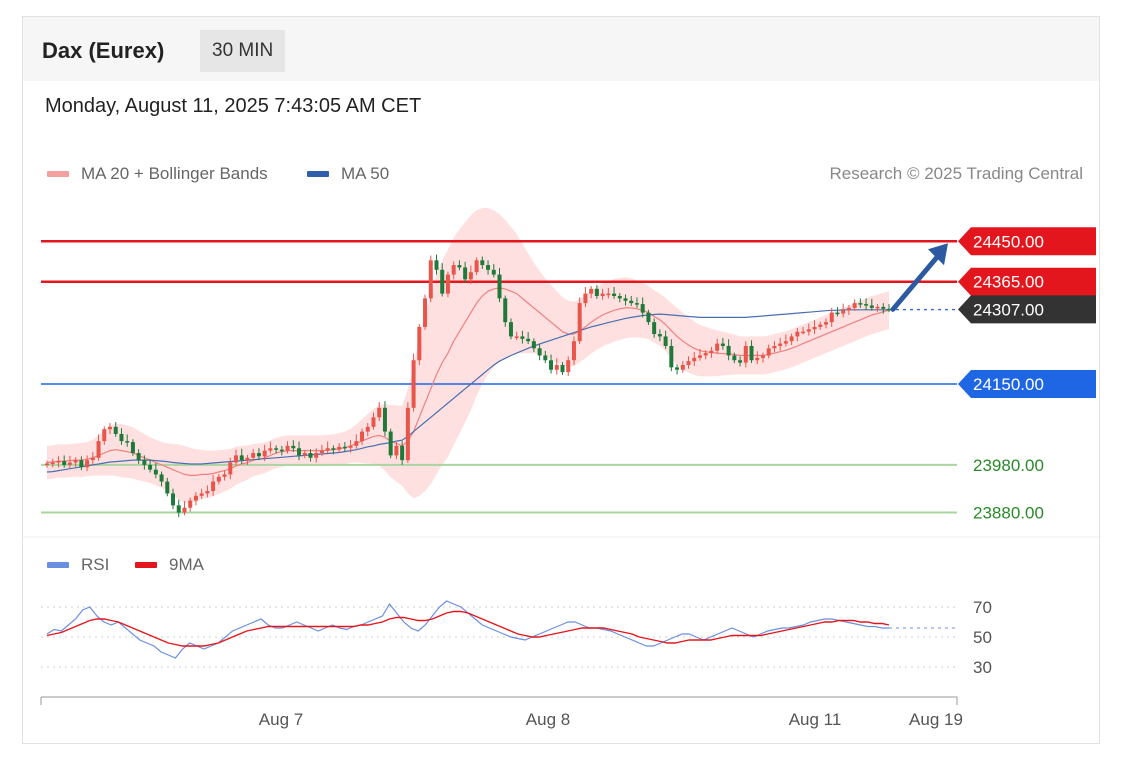 This screenshot has height=784, width=1122. I want to click on level-label-23880.00: 23880.00, so click(1008, 512).